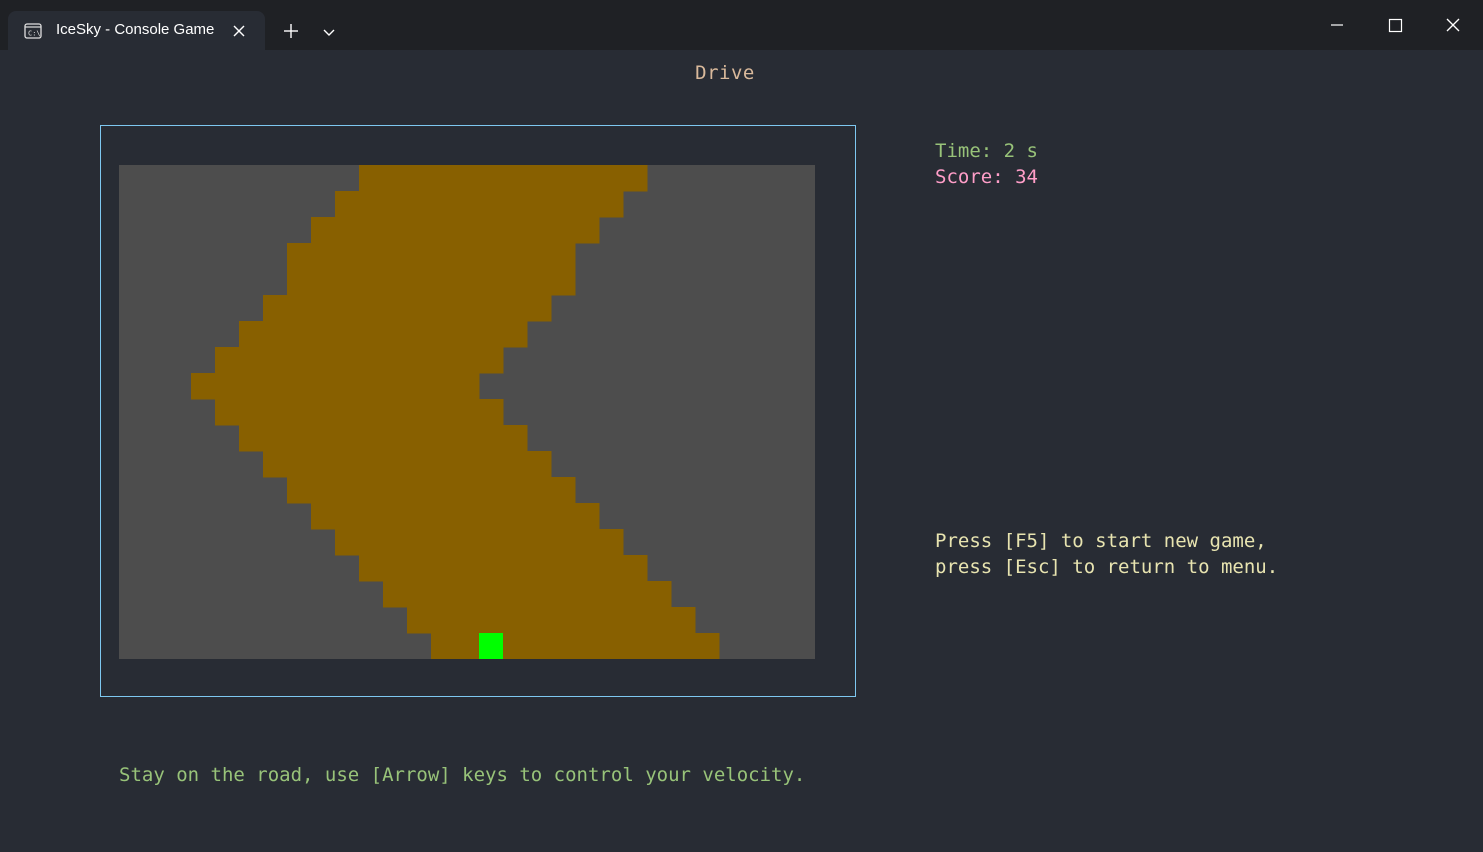  Describe the element at coordinates (986, 151) in the screenshot. I see `time-counter: Time: 2 s` at that location.